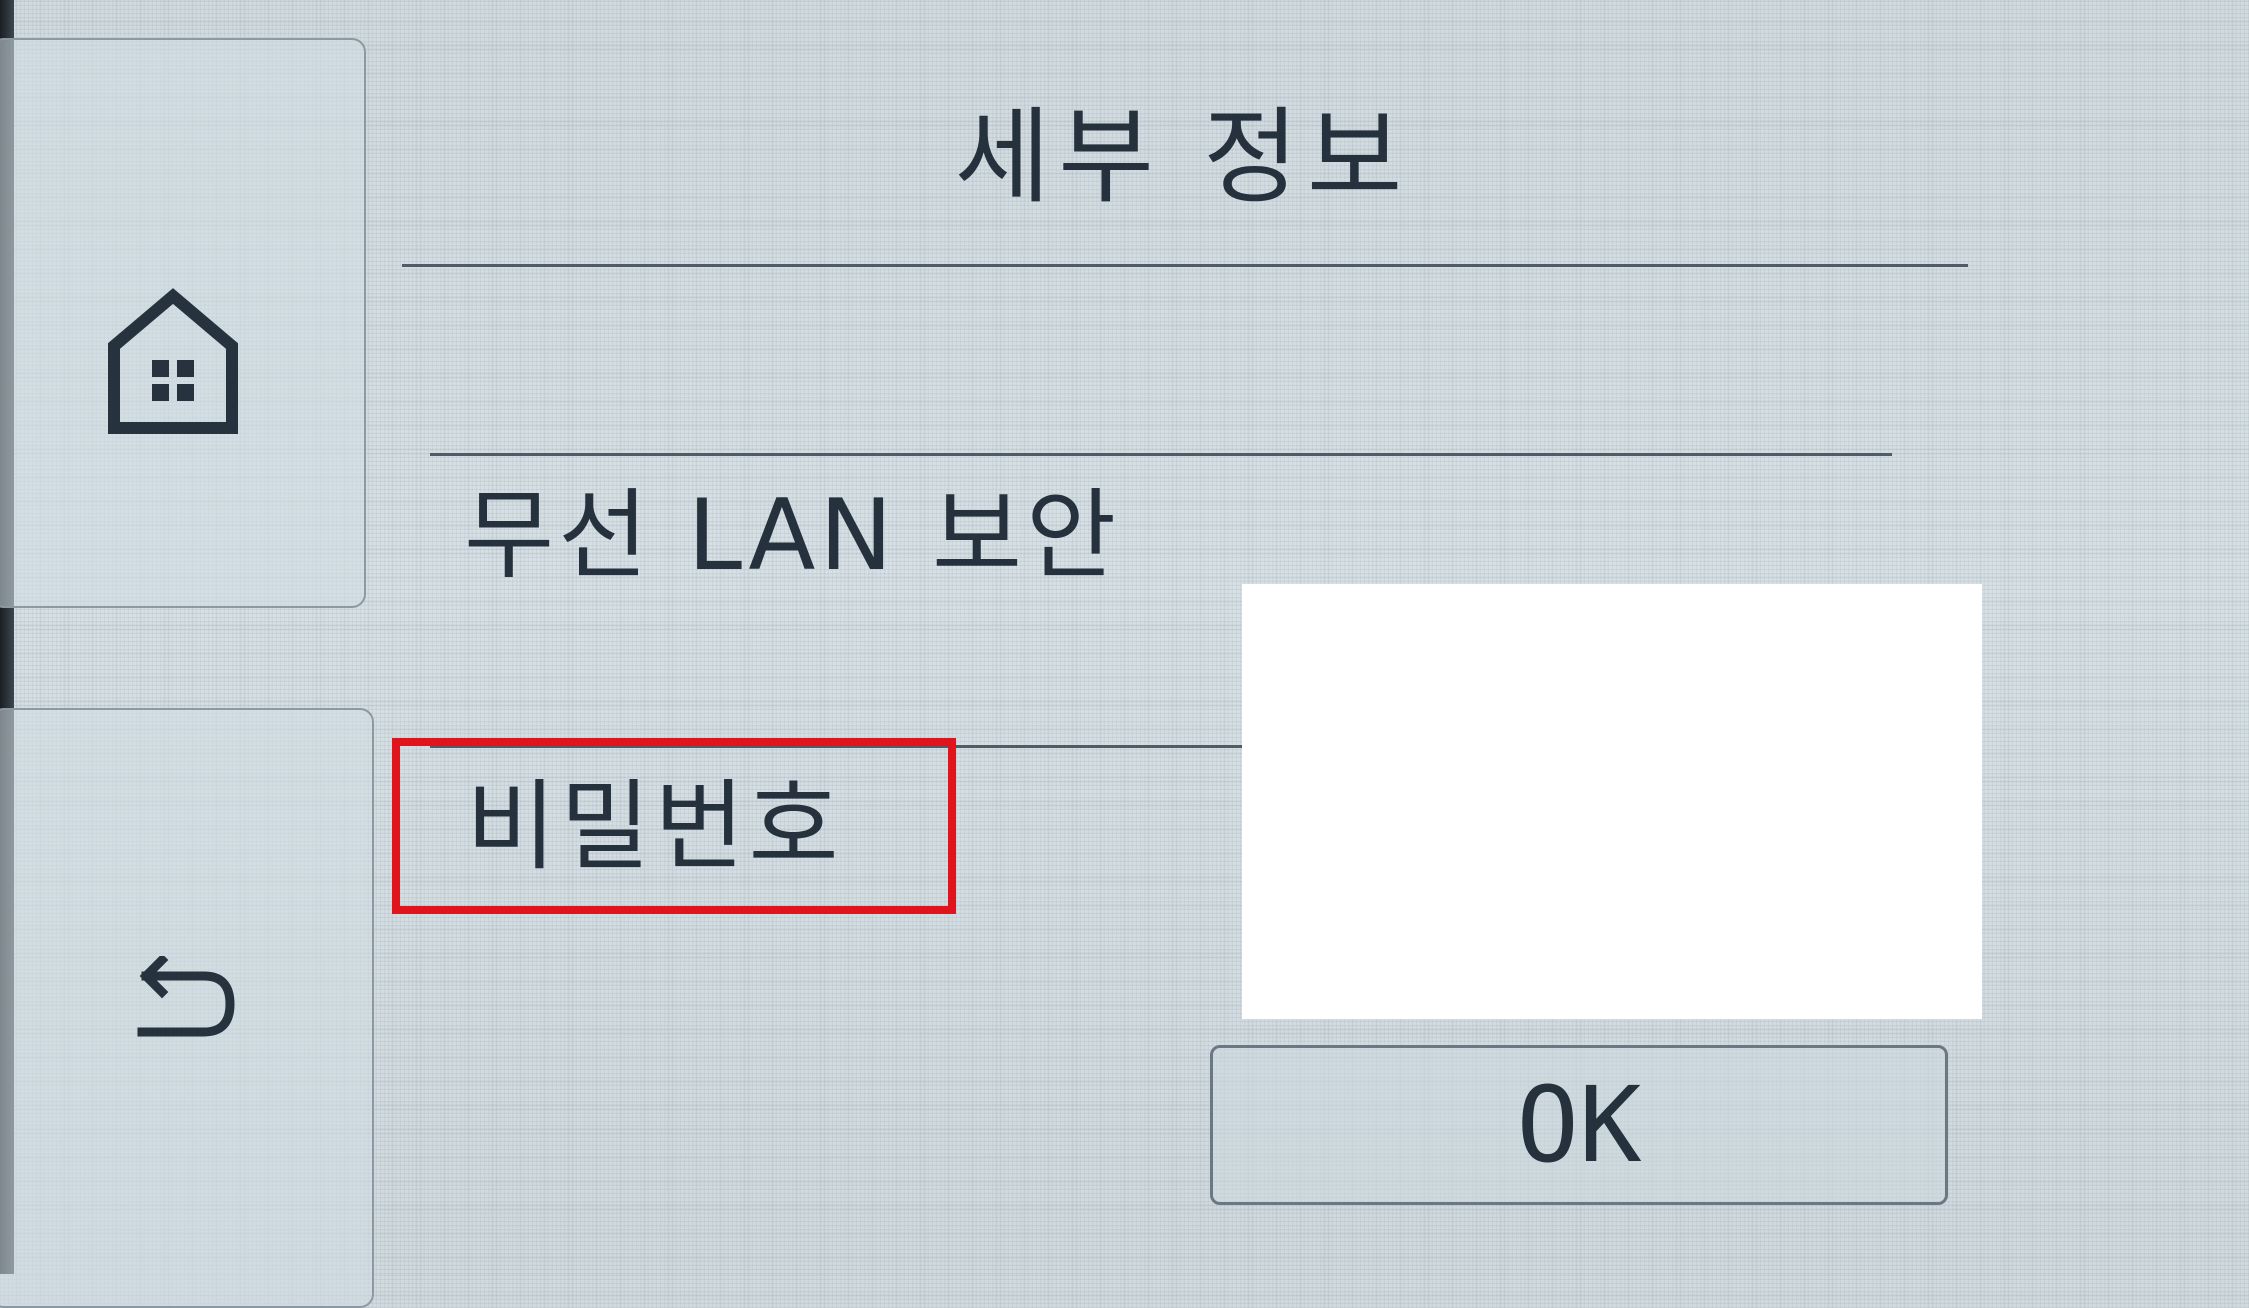 This screenshot has width=2249, height=1308. What do you see at coordinates (792, 536) in the screenshot?
I see `wireless-lan-security-label: 무선 LAN 보안` at bounding box center [792, 536].